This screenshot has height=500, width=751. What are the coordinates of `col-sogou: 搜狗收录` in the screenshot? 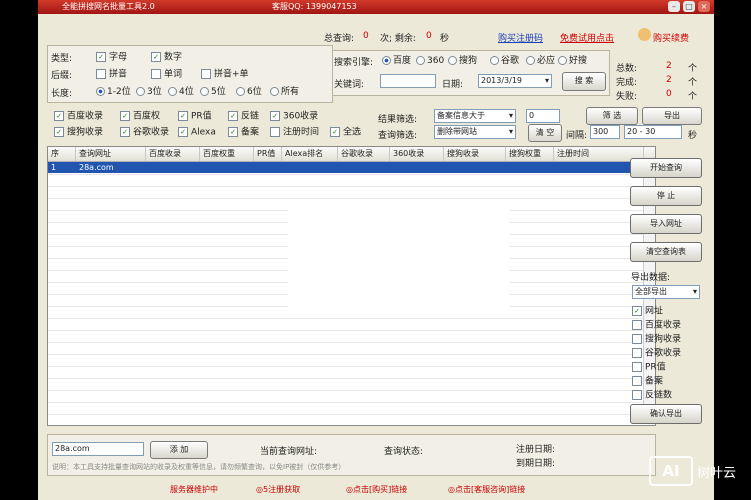 It's located at (475, 154).